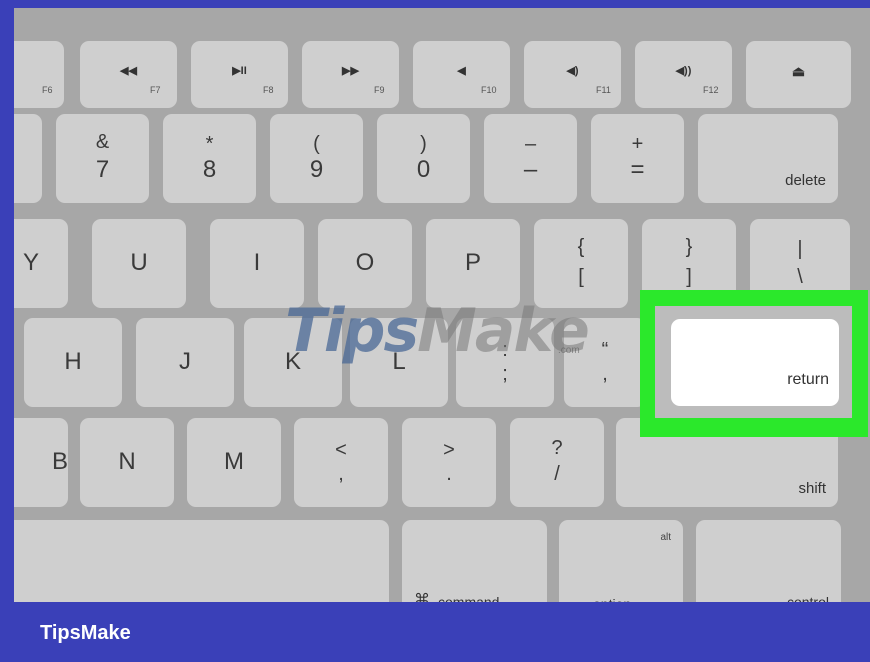  What do you see at coordinates (683, 71) in the screenshot?
I see `volume-up-icon: ◀))` at bounding box center [683, 71].